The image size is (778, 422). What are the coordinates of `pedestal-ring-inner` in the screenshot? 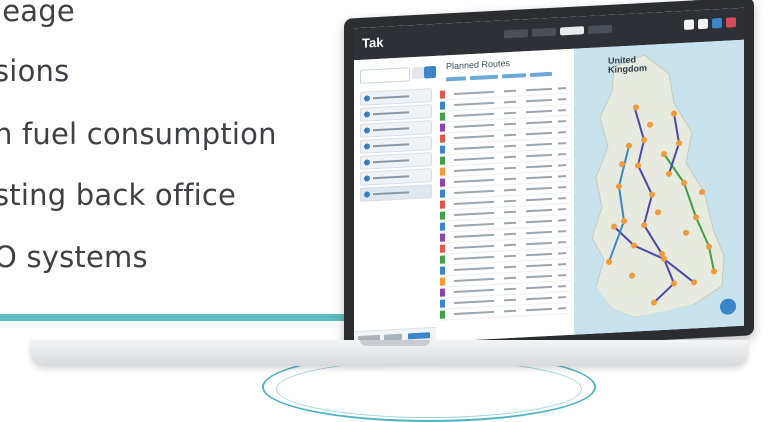 It's located at (429, 389).